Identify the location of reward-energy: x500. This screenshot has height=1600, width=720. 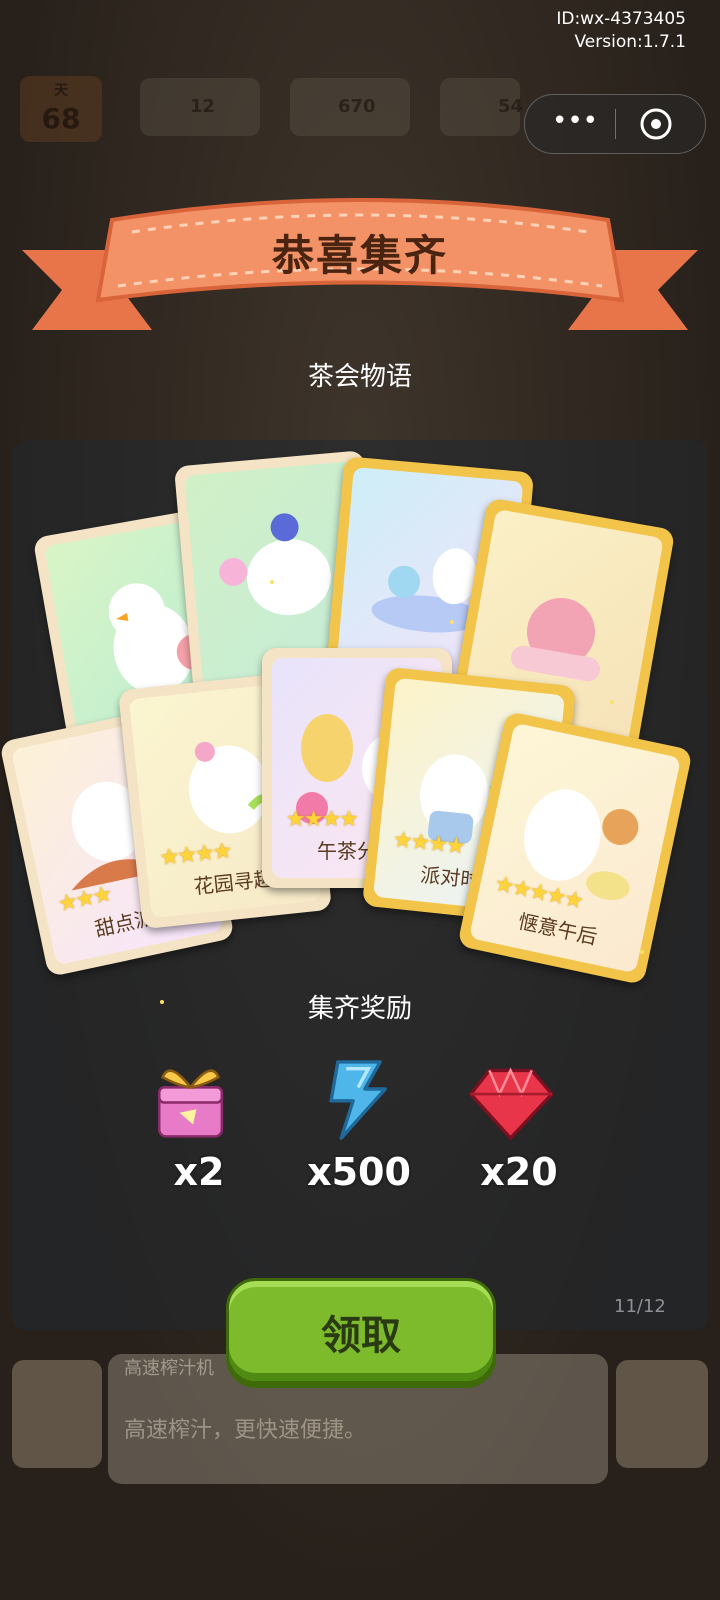
(359, 1122).